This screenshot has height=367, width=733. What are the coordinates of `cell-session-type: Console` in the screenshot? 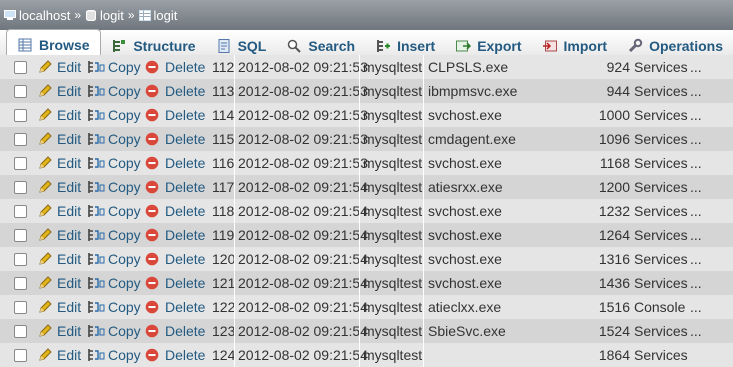 It's located at (660, 307).